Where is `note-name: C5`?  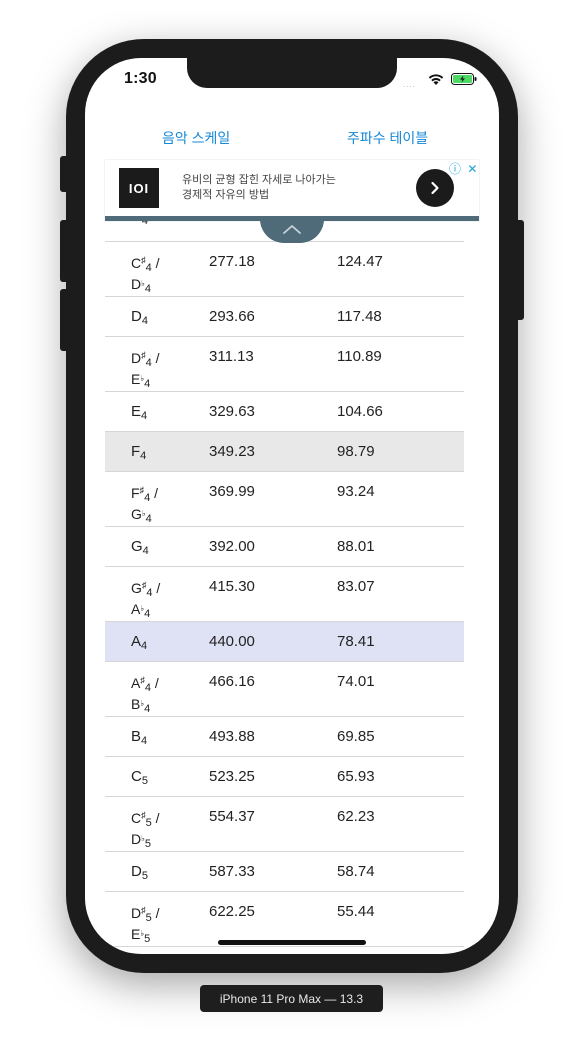 note-name: C5 is located at coordinates (139, 777).